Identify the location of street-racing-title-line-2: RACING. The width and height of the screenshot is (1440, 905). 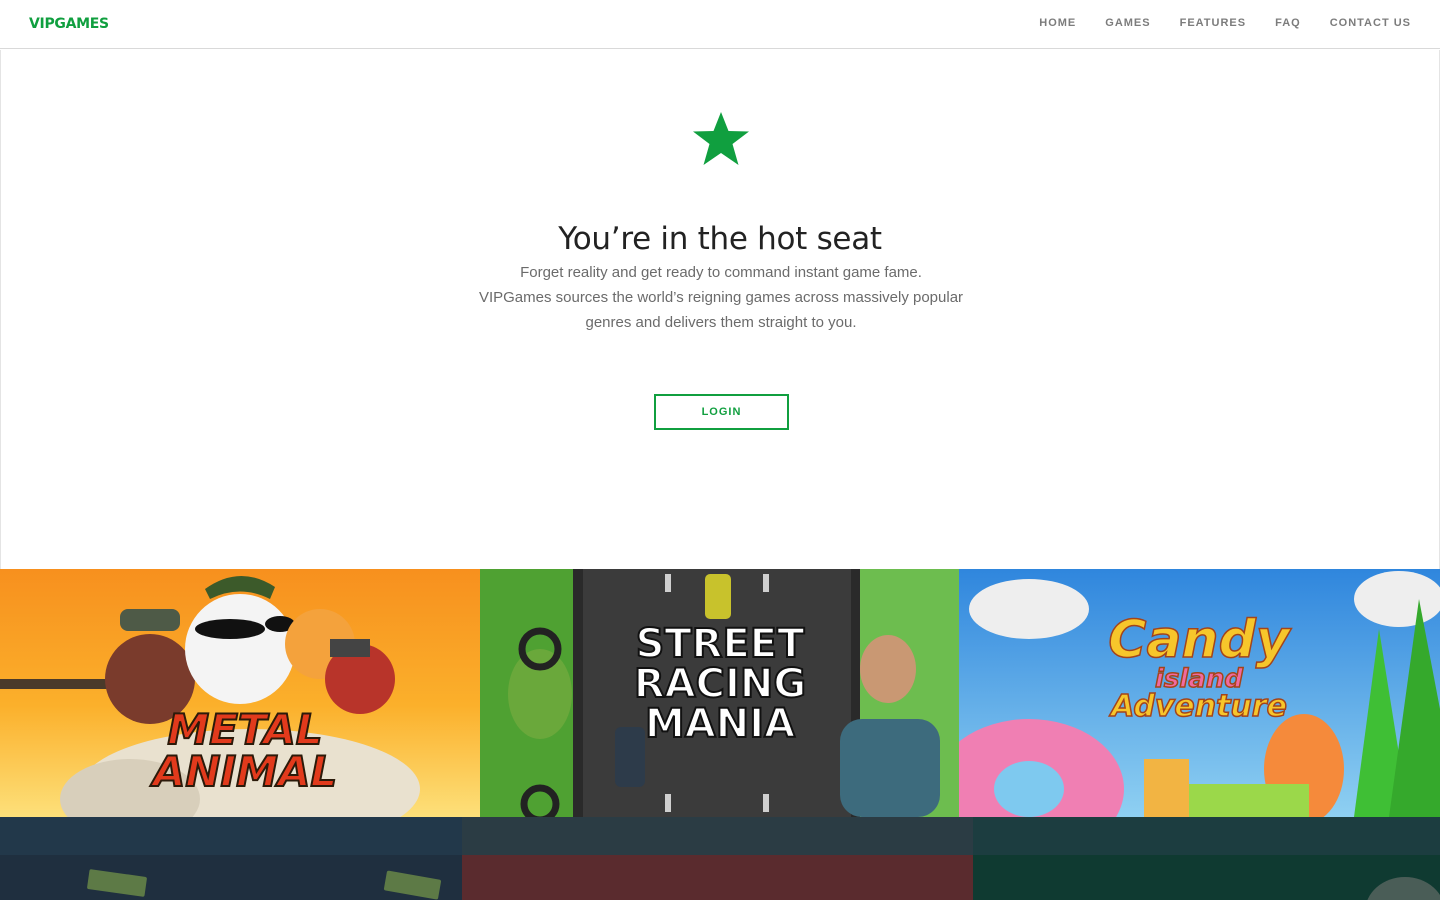
(720, 684).